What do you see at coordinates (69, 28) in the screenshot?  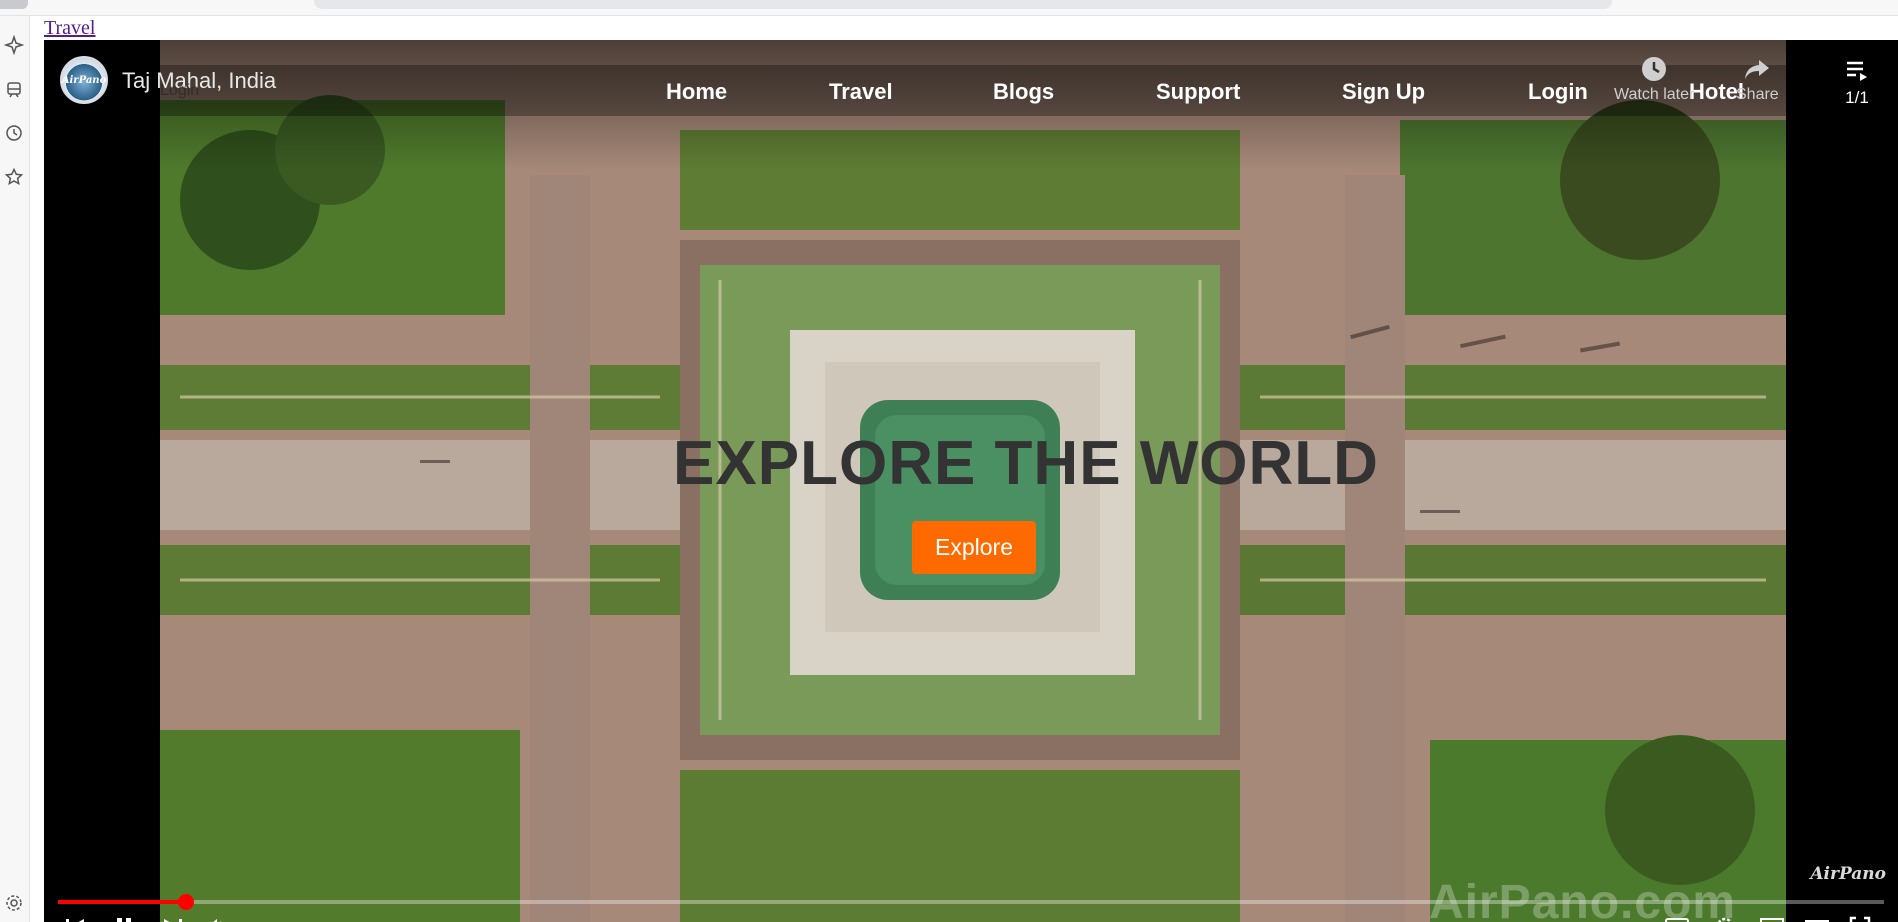 I see `travel-link: Travel` at bounding box center [69, 28].